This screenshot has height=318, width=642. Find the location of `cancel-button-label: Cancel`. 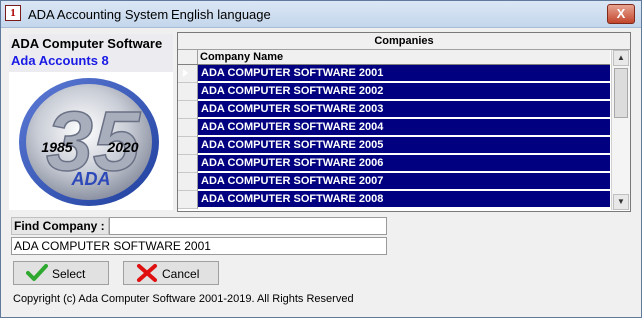

cancel-button-label: Cancel is located at coordinates (181, 274).